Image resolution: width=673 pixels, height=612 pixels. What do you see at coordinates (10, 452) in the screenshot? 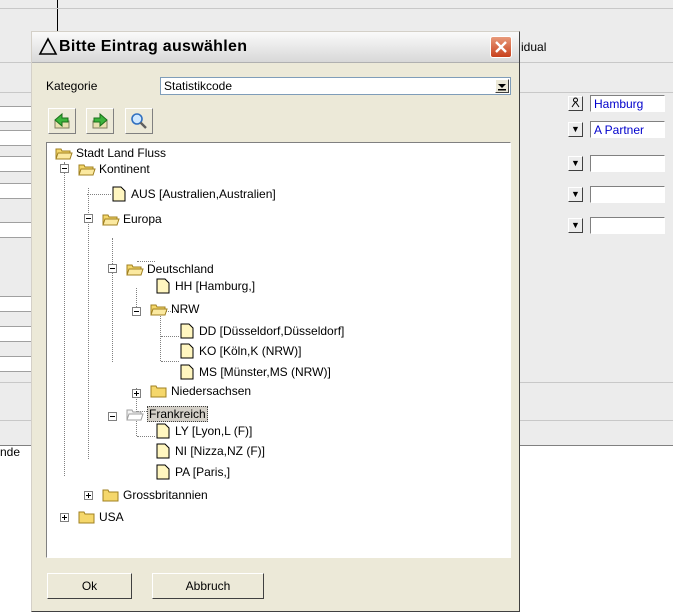
I see `background-label: nde` at bounding box center [10, 452].